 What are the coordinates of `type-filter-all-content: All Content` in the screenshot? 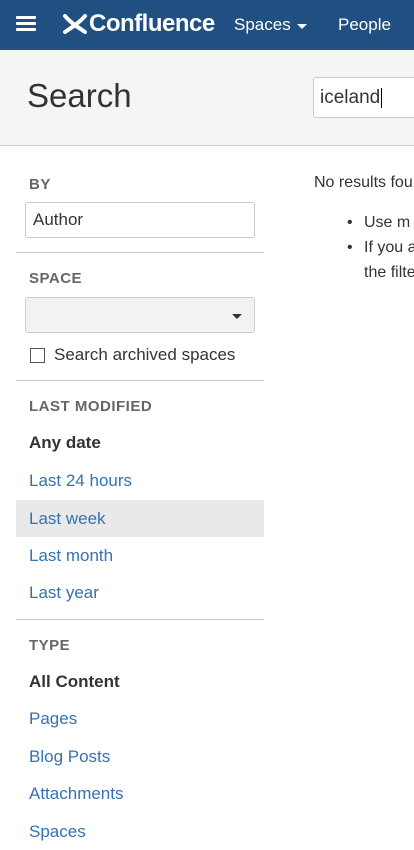 It's located at (140, 681).